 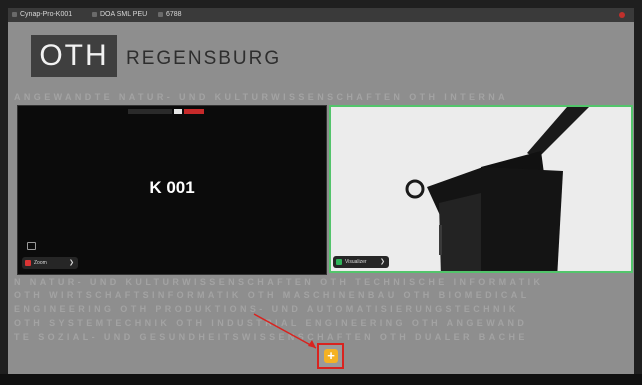 I want to click on device-name: Cynap-Pro-K001, so click(x=42, y=15).